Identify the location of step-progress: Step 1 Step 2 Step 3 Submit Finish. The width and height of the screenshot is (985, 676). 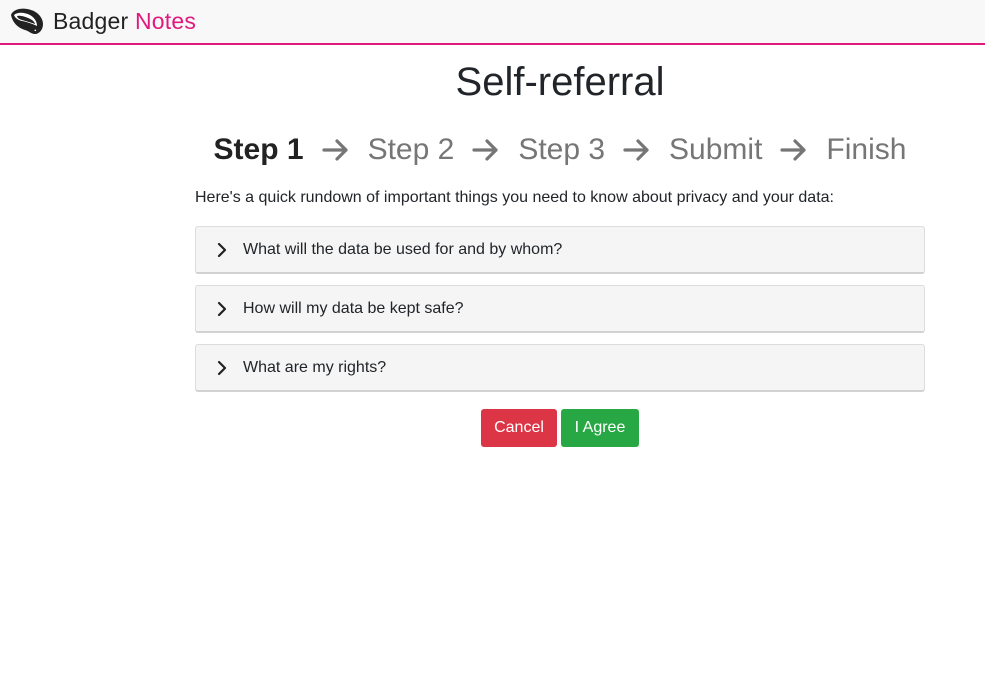
(560, 150).